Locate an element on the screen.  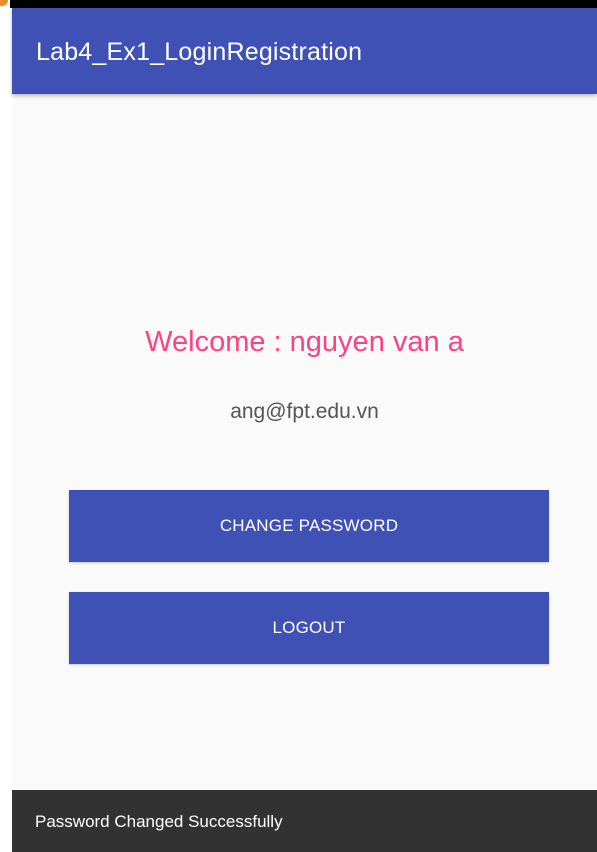
snackbar-message: Password Changed Successfully is located at coordinates (159, 821).